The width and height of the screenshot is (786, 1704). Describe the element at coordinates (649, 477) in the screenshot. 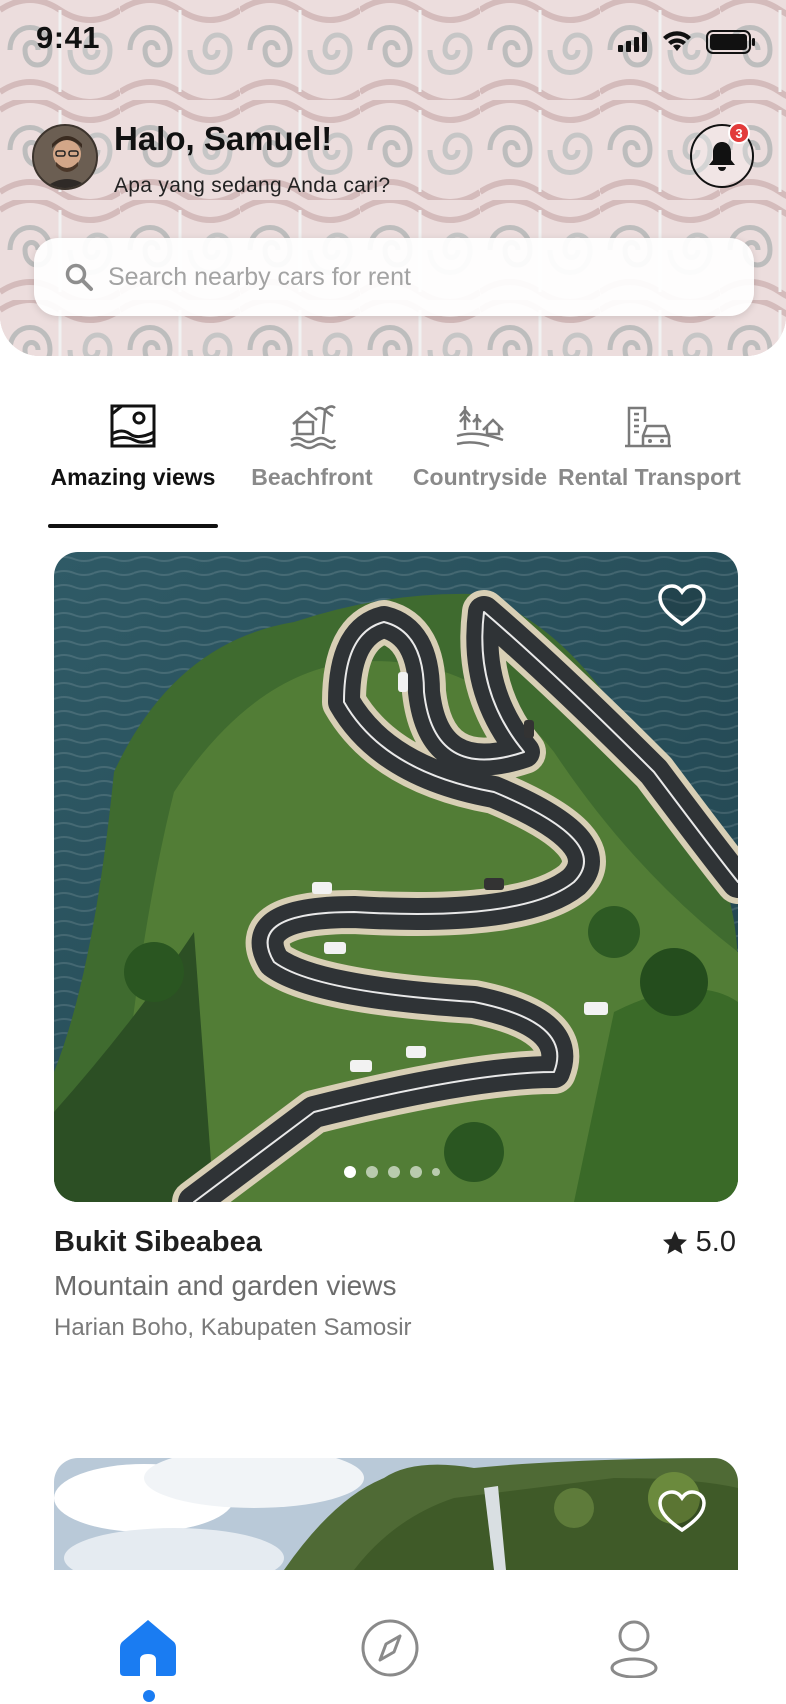

I see `tab-label: Rental Transport` at that location.